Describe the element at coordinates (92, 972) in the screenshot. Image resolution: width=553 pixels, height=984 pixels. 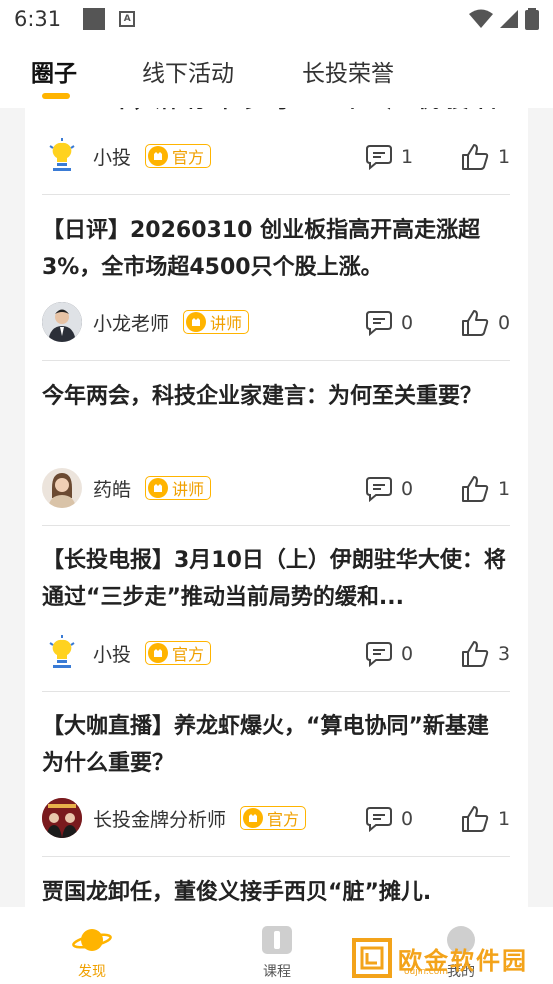
I see `nav-label: 发现` at that location.